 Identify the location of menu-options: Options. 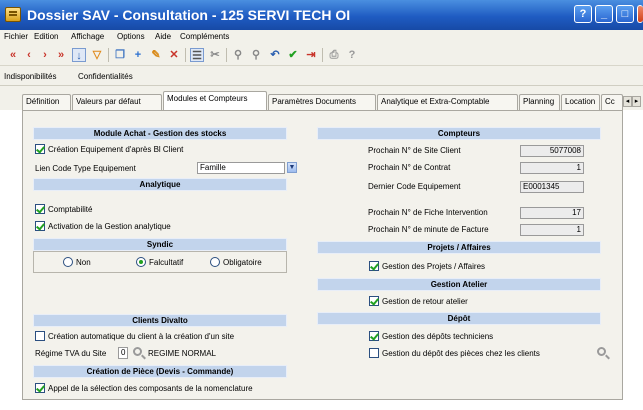
(131, 36).